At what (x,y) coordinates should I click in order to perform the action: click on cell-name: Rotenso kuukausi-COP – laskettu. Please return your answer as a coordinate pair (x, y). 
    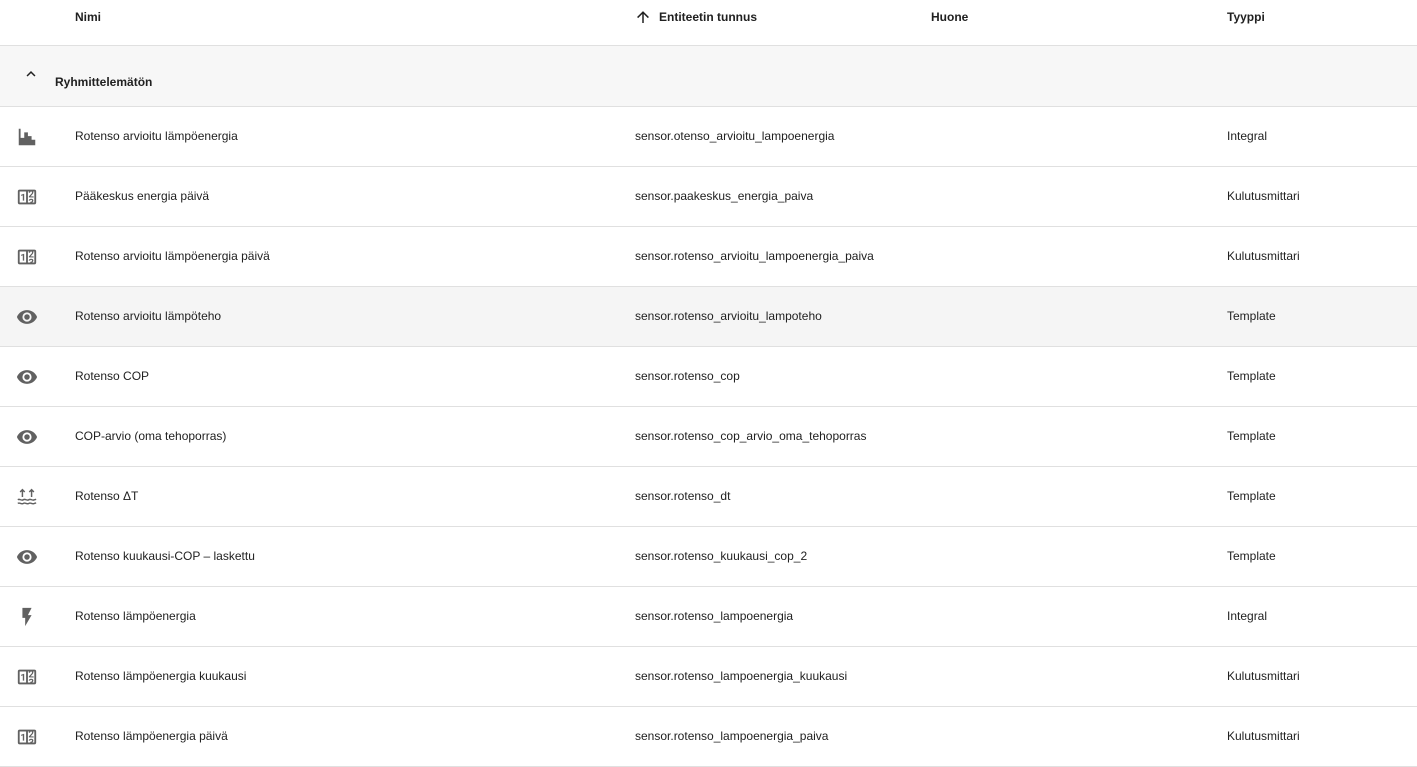
    Looking at the image, I should click on (165, 556).